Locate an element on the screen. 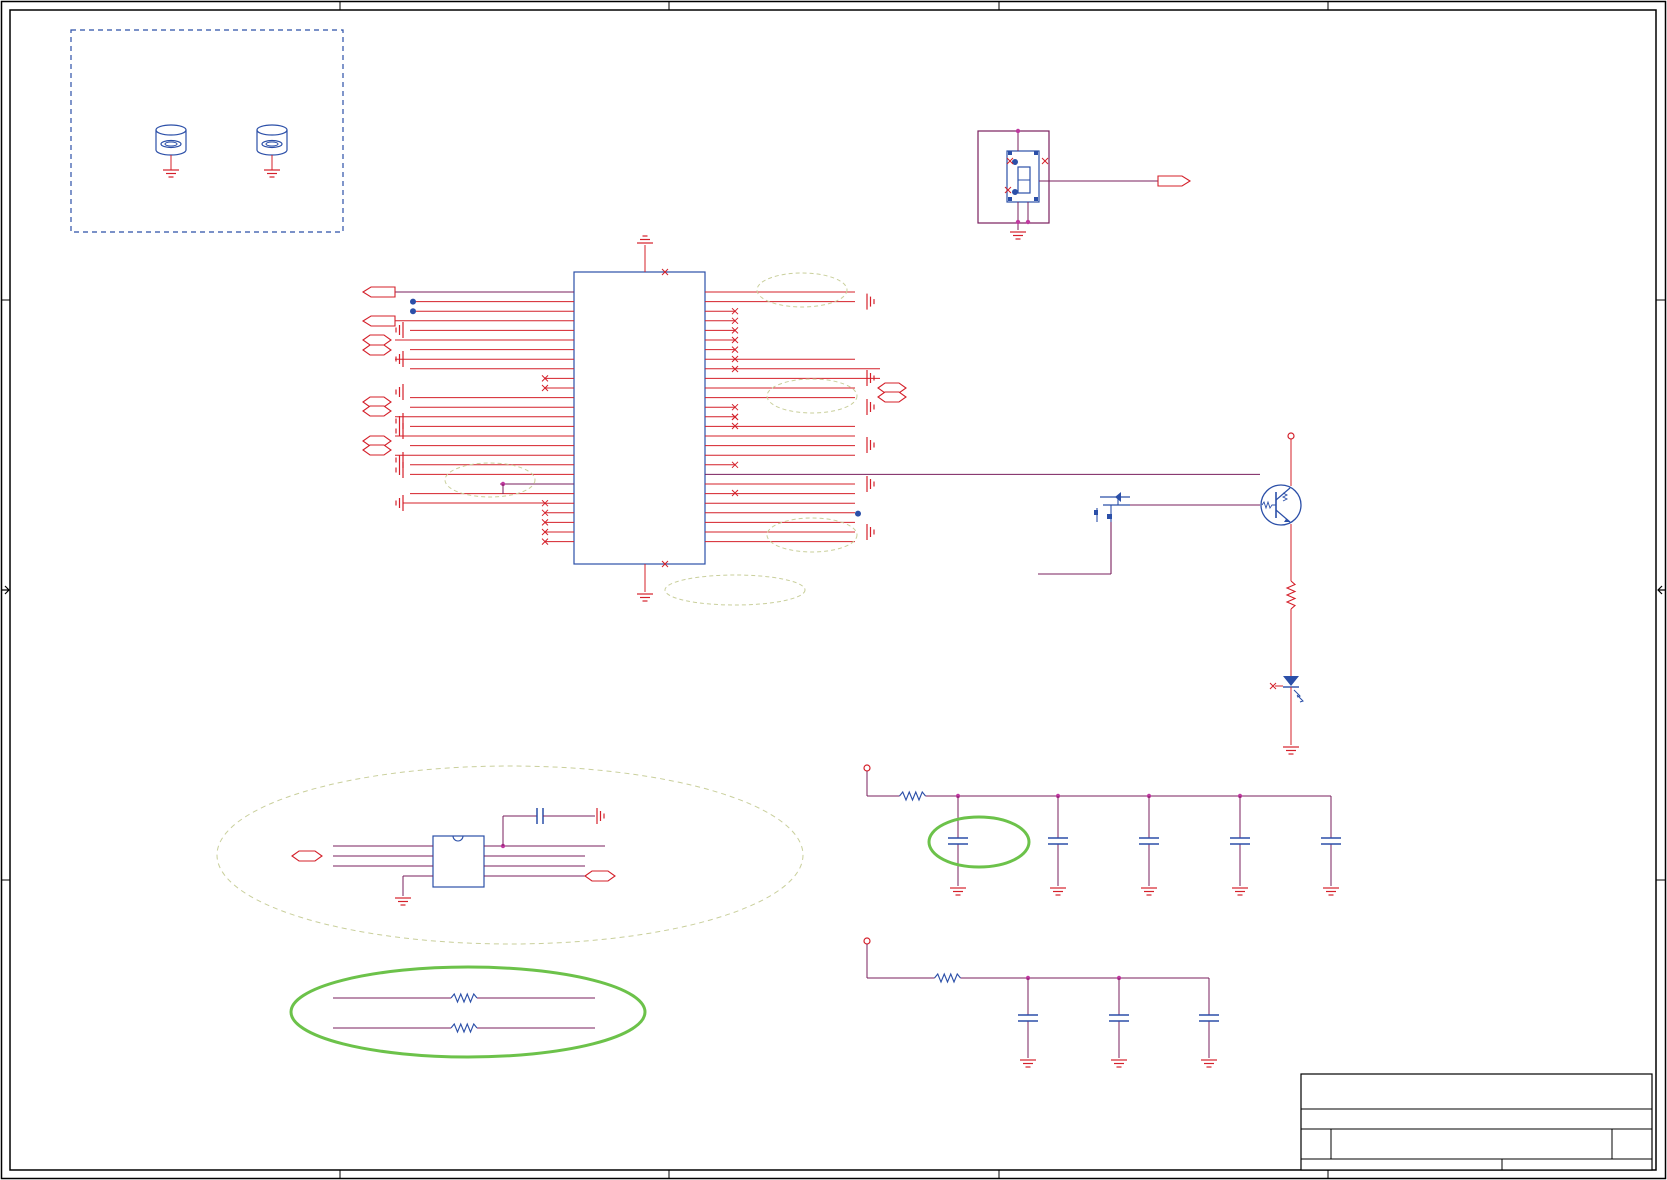 Image resolution: width=1667 pixels, height=1180 pixels. ic-icon is located at coordinates (458, 861).